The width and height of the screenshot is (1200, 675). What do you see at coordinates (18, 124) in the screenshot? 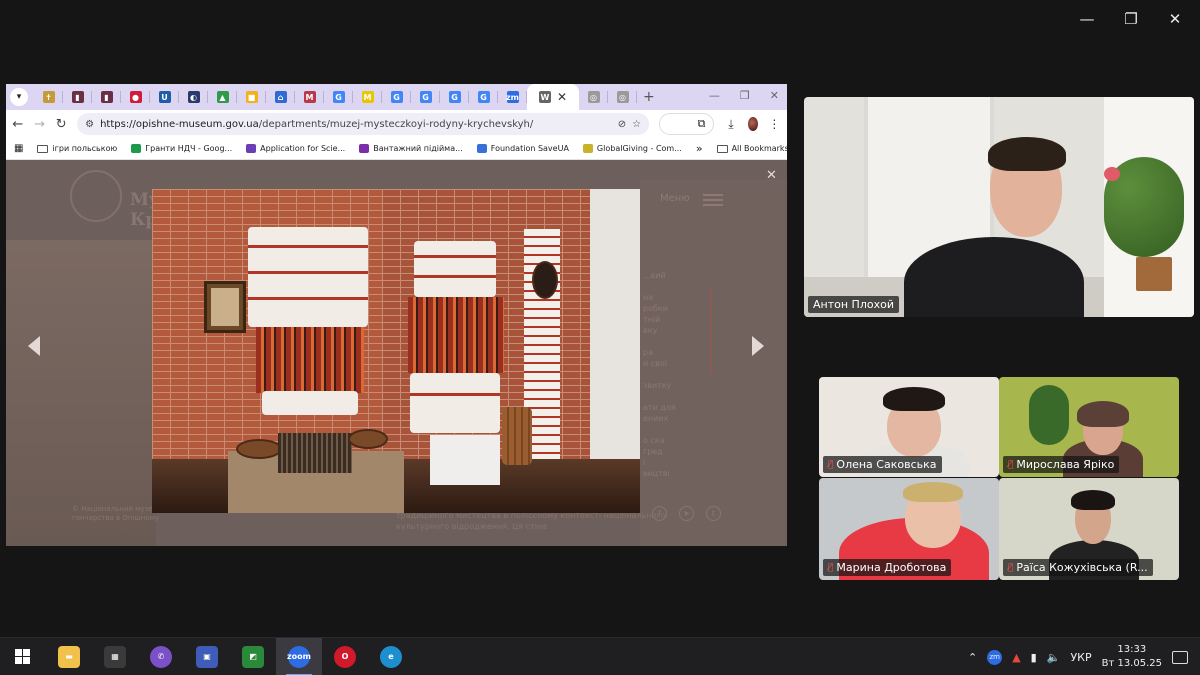
I see `back-button: ←` at bounding box center [18, 124].